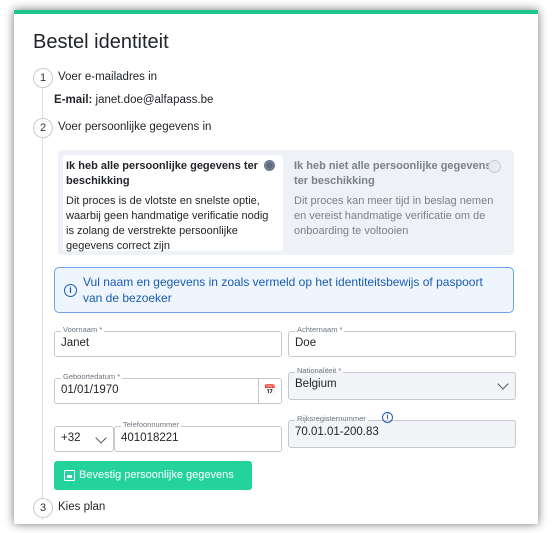  What do you see at coordinates (107, 77) in the screenshot?
I see `step-1-label: Voer e-mailadres in` at bounding box center [107, 77].